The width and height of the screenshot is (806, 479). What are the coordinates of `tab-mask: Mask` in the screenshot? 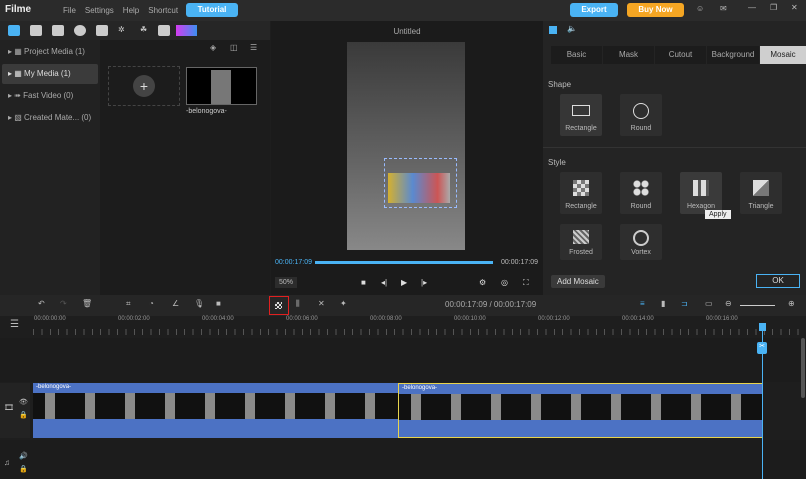 It's located at (628, 55).